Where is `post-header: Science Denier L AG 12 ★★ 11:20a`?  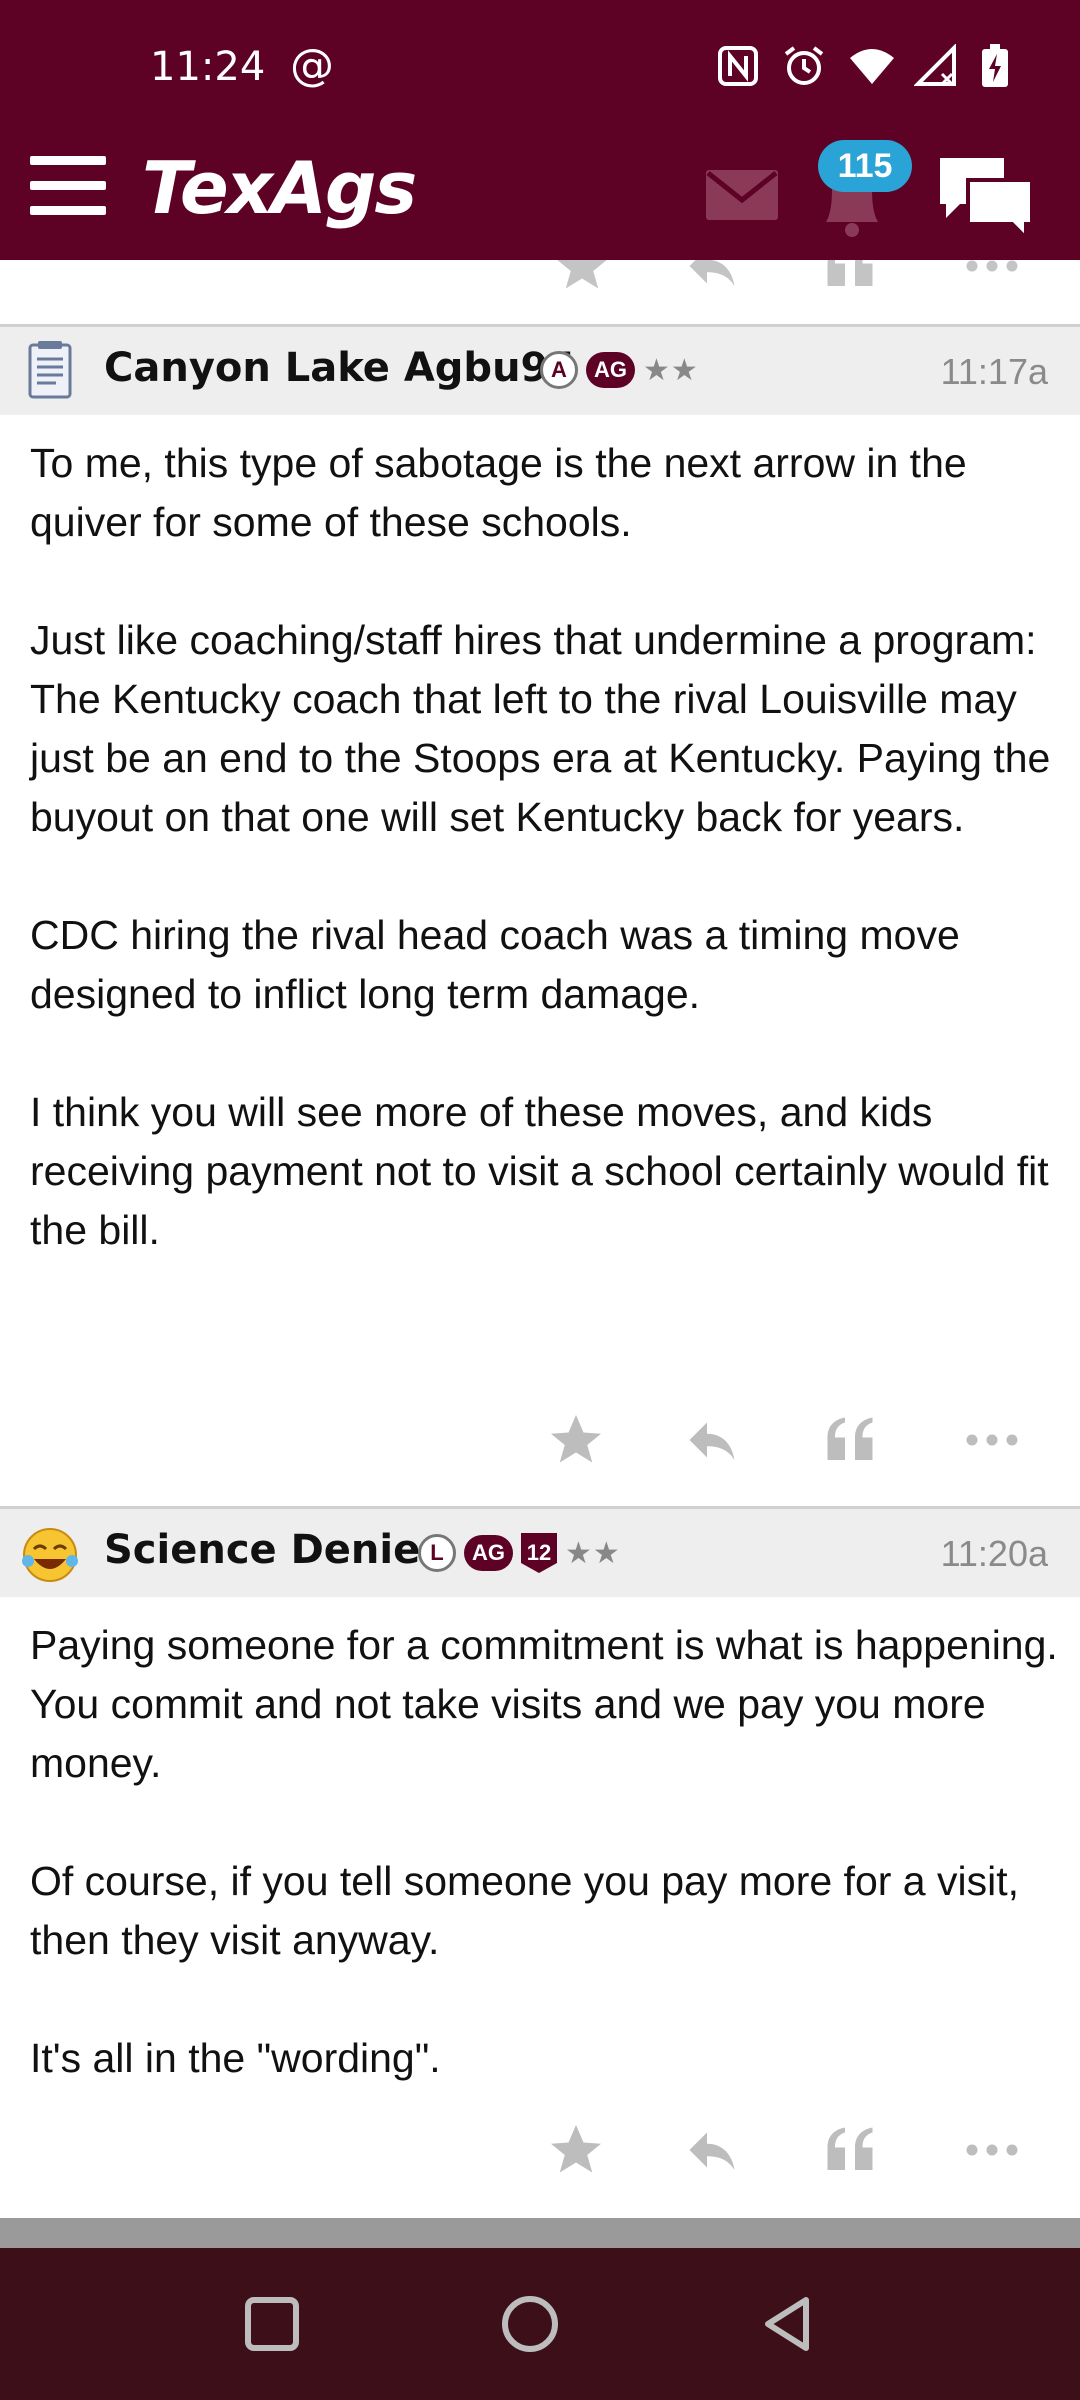
post-header: Science Denier L AG 12 ★★ 11:20a is located at coordinates (540, 1553).